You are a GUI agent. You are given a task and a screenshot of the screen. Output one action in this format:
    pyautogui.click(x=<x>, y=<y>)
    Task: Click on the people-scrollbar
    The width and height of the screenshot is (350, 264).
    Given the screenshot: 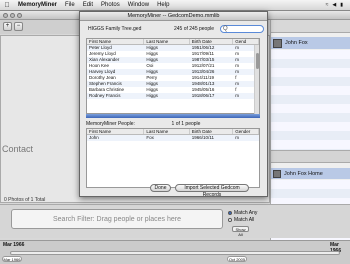 What is the action you would take?
    pyautogui.click(x=256, y=79)
    